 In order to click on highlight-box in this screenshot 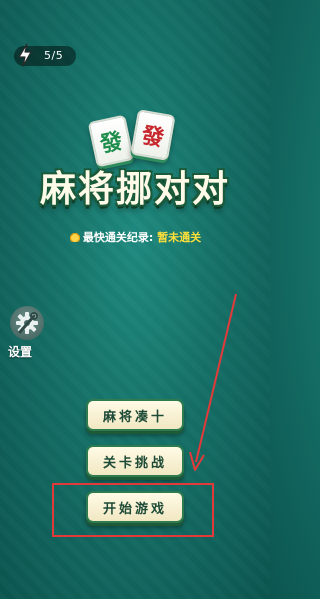, I will do `click(133, 510)`.